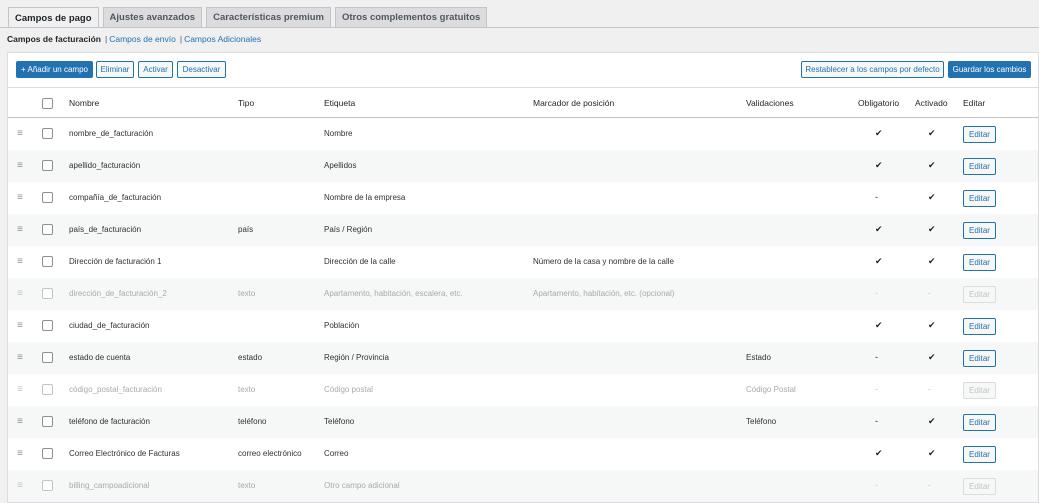  What do you see at coordinates (142, 39) in the screenshot?
I see `subnav-link-envio: Campos de envío` at bounding box center [142, 39].